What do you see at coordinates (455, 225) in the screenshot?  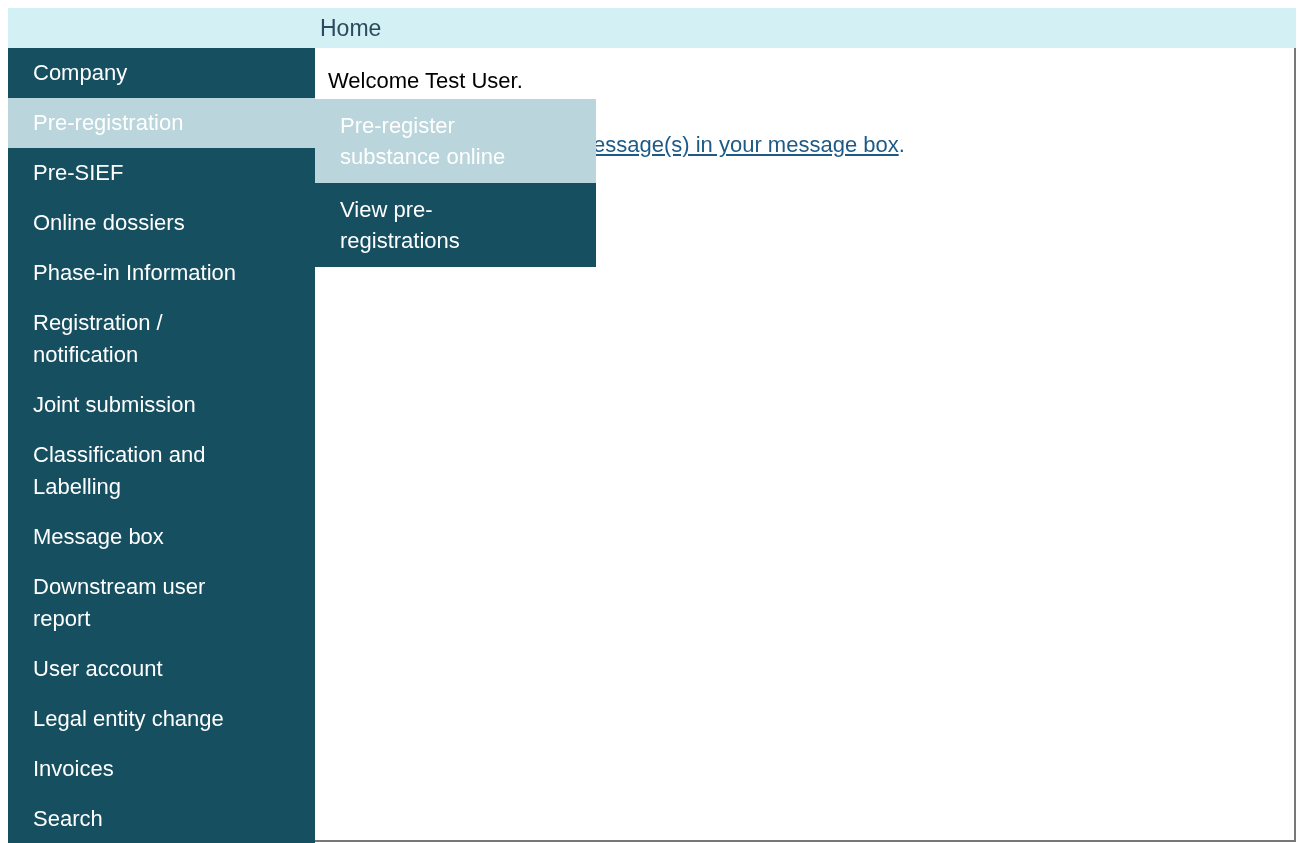 I see `submenu-item: View pre- registrations` at bounding box center [455, 225].